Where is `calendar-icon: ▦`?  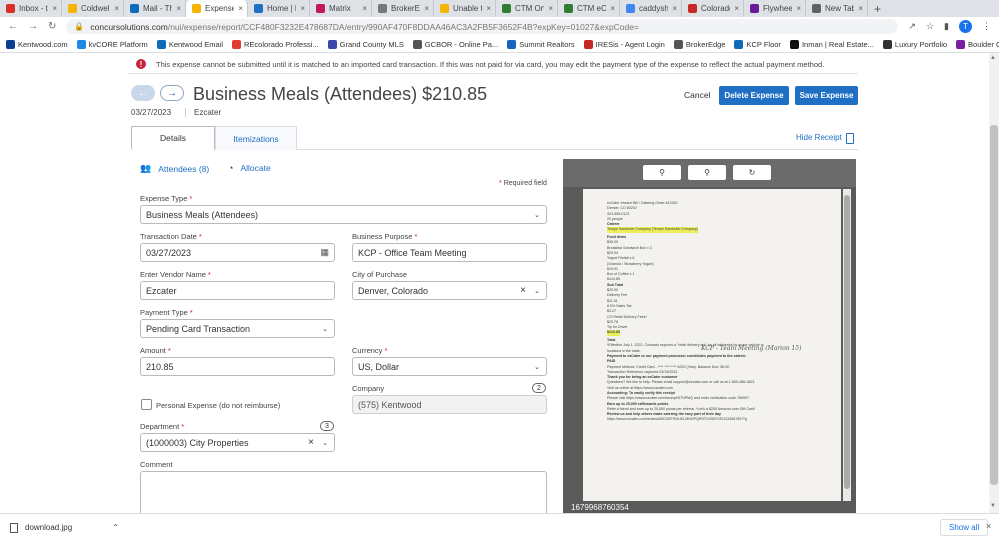
calendar-icon: ▦ is located at coordinates (324, 252).